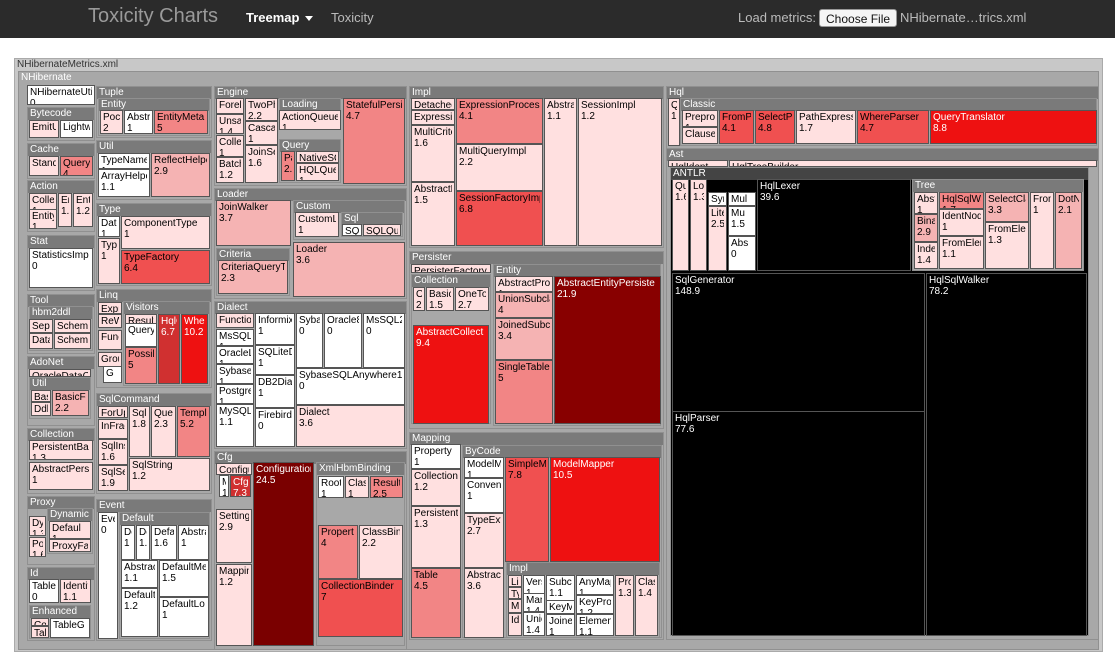 The height and width of the screenshot is (665, 1115). Describe the element at coordinates (742, 221) in the screenshot. I see `treemap-cell-mu: Mu 1.5` at that location.